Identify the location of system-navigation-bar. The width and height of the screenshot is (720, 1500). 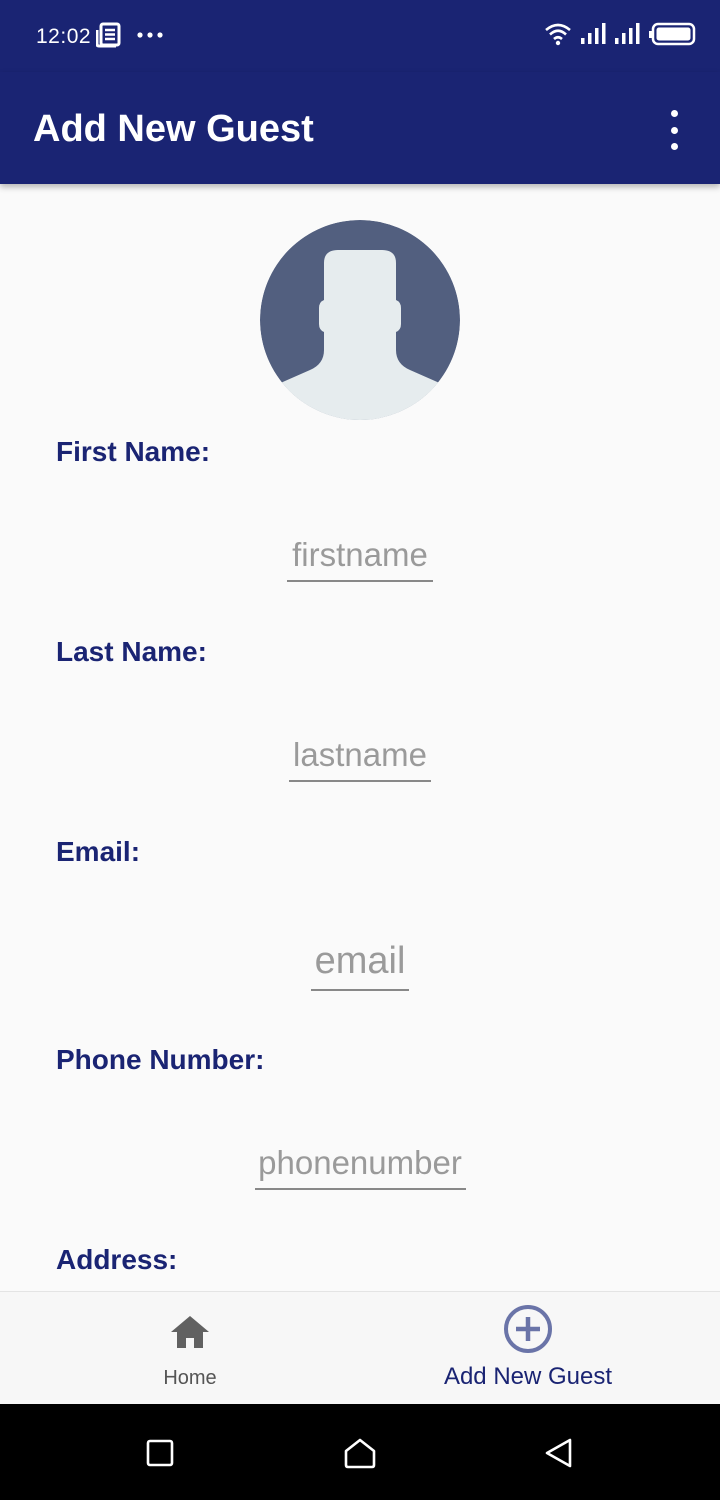
(360, 1452).